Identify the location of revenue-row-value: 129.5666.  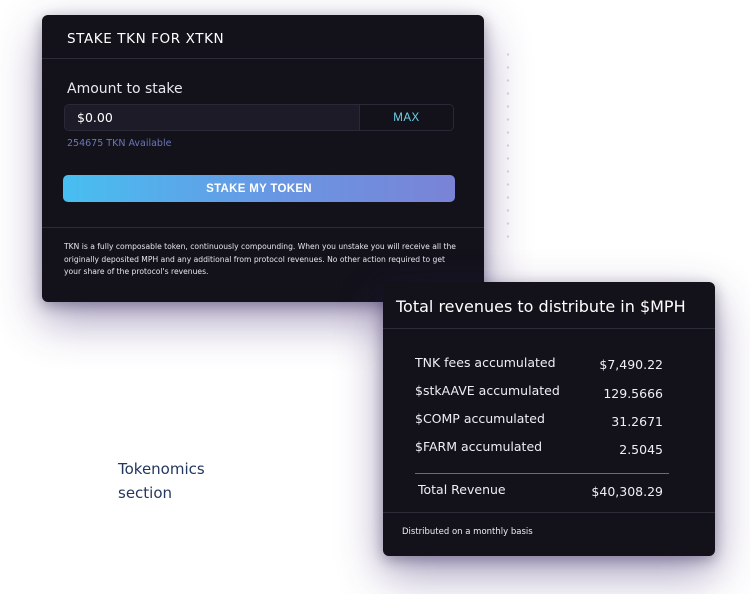
(633, 393).